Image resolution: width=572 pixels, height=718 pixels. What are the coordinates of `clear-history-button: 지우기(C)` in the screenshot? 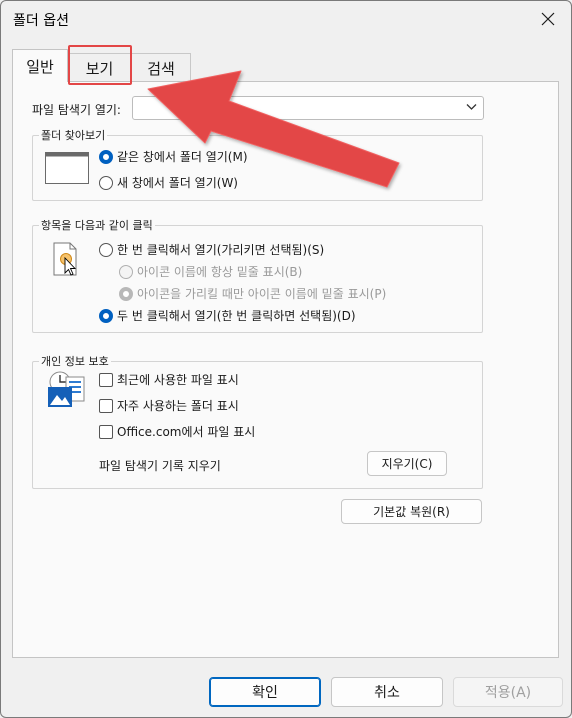 It's located at (407, 463).